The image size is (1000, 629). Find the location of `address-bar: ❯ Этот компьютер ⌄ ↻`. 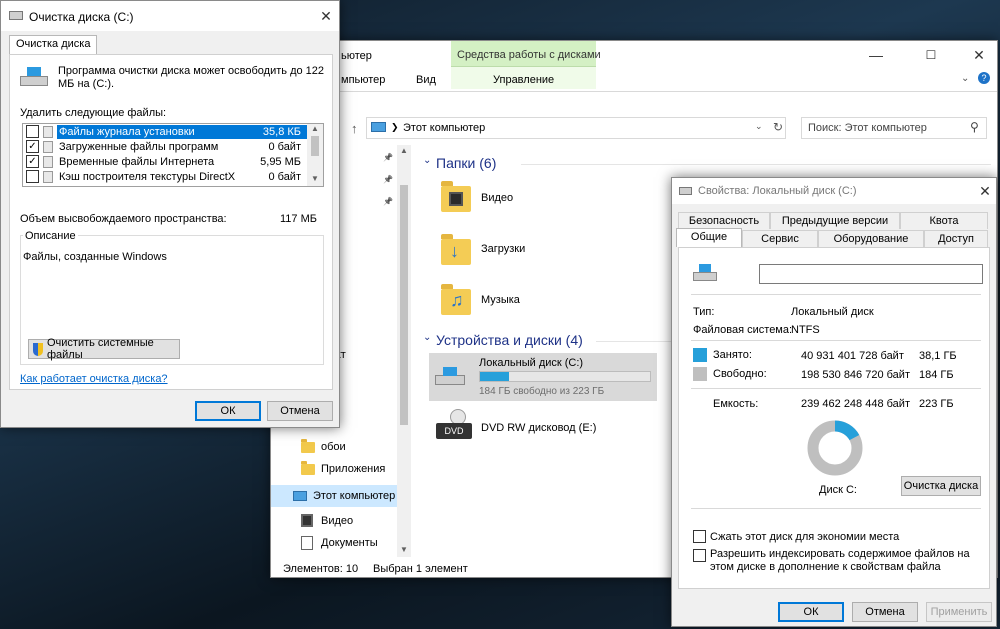

address-bar: ❯ Этот компьютер ⌄ ↻ is located at coordinates (576, 128).